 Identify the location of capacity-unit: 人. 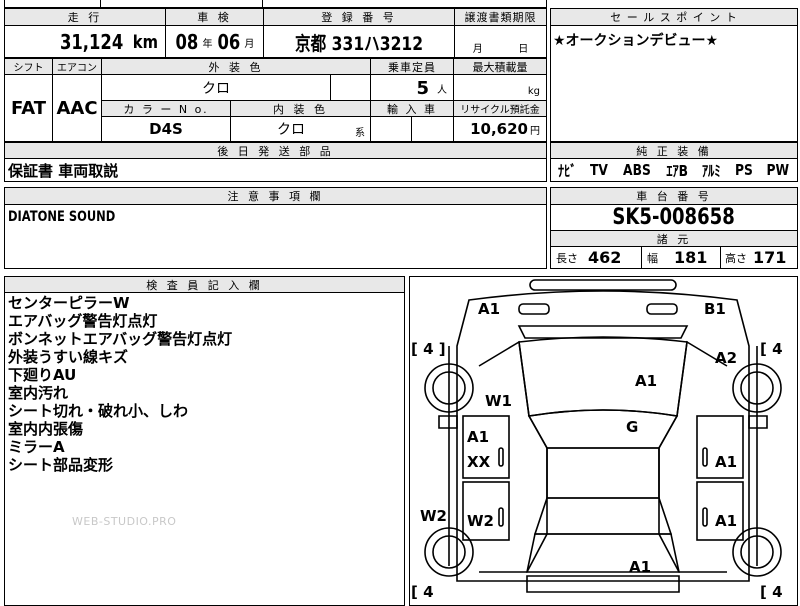
(442, 90).